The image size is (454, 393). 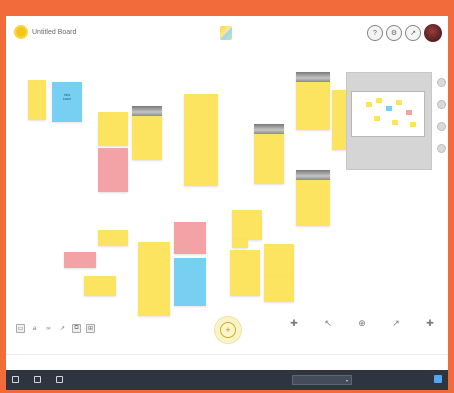 I want to click on taskbar-dropdown: ▾, so click(x=322, y=380).